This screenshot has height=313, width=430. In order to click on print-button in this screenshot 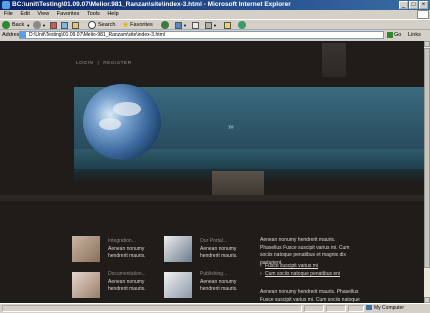, I will do `click(195, 25)`.